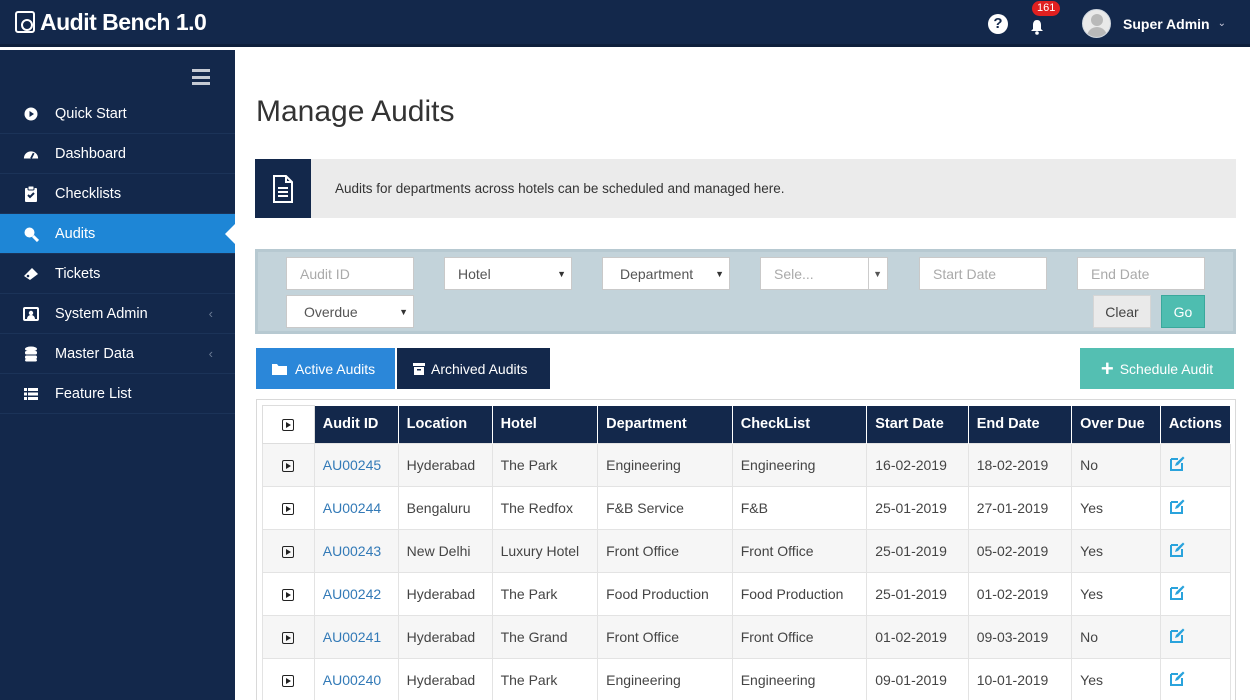  Describe the element at coordinates (288, 424) in the screenshot. I see `select-all-header` at that location.